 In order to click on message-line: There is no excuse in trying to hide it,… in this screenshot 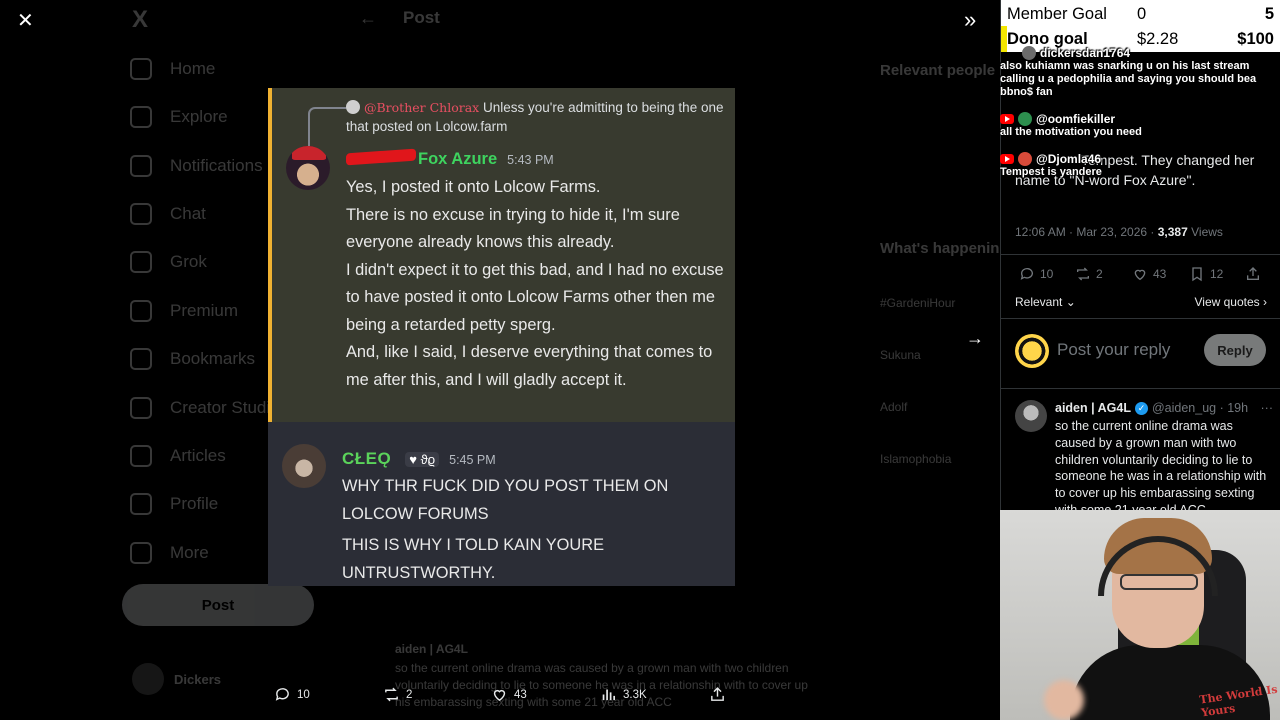, I will do `click(513, 228)`.